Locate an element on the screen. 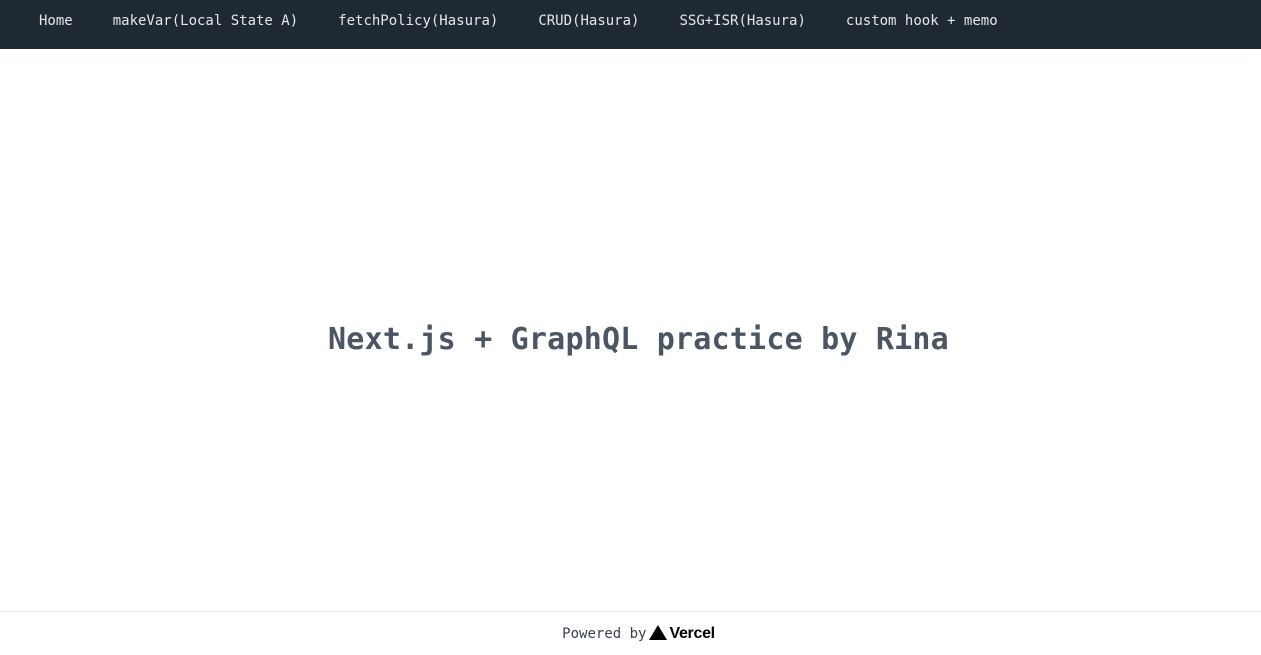 This screenshot has width=1261, height=655. nav-link-home: Home is located at coordinates (56, 21).